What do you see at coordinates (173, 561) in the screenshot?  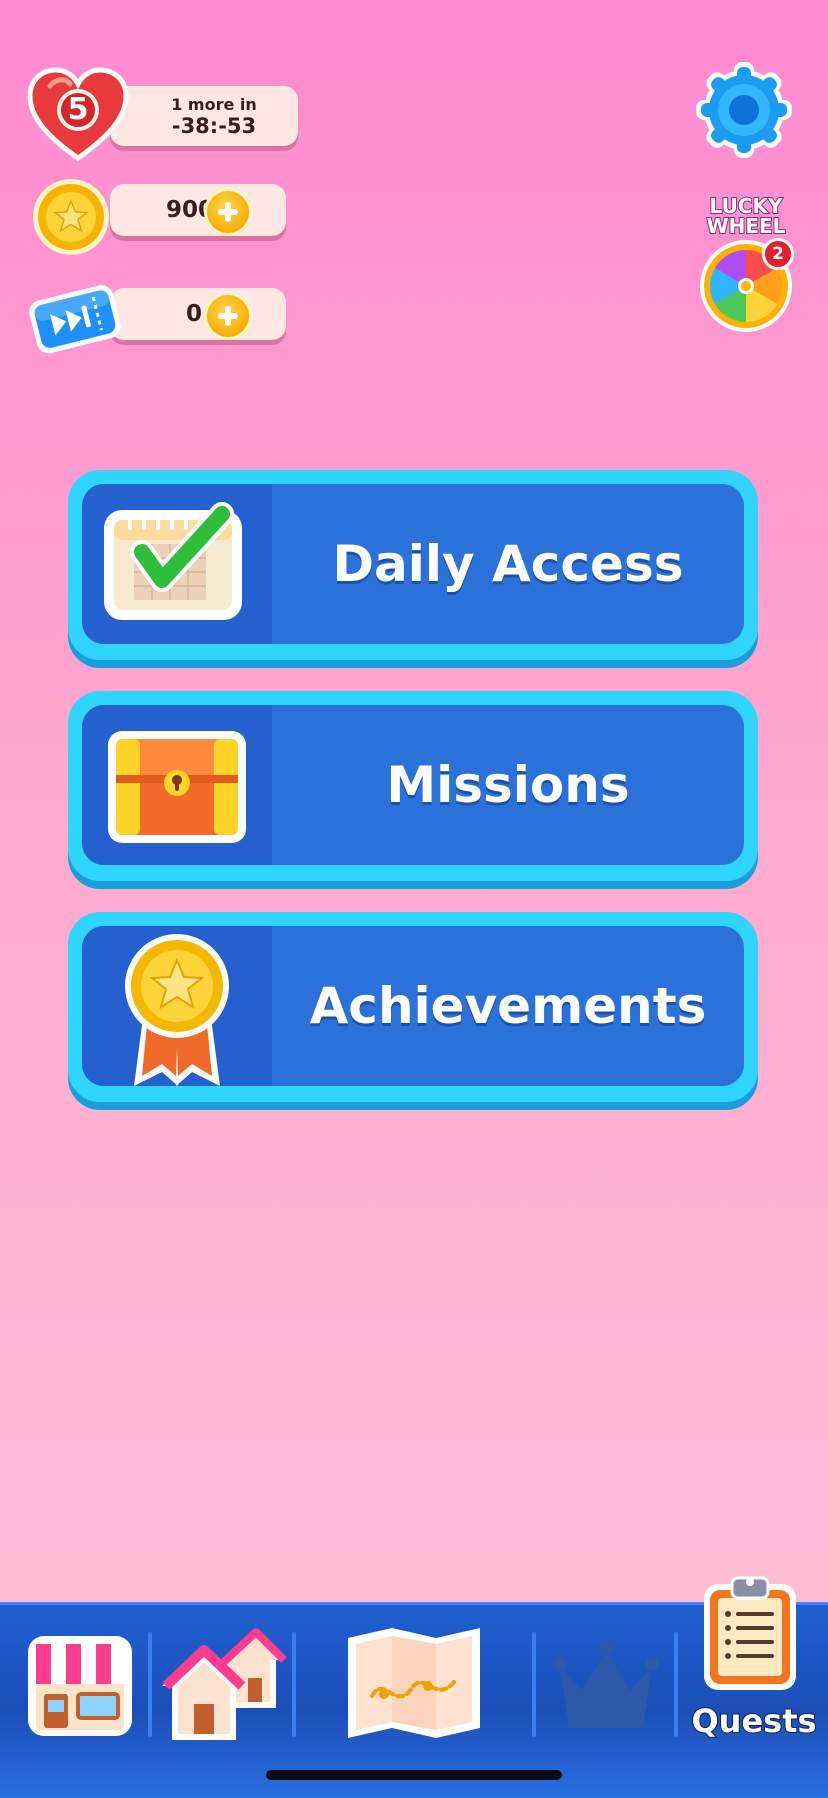 I see `calendar-check-icon` at bounding box center [173, 561].